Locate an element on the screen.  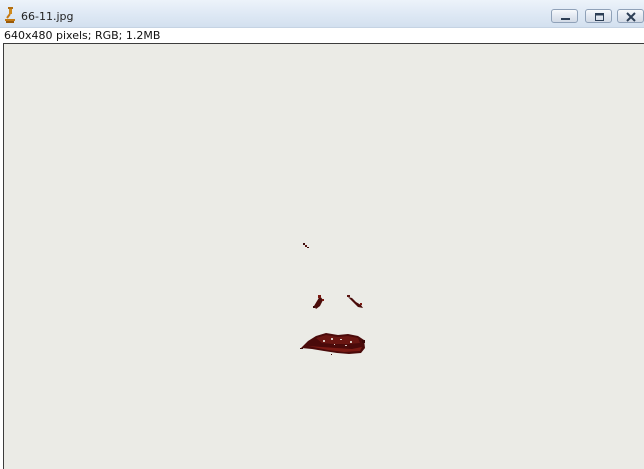
image-info-text: 640x480 pixels; RGB; 1.2MB is located at coordinates (82, 35).